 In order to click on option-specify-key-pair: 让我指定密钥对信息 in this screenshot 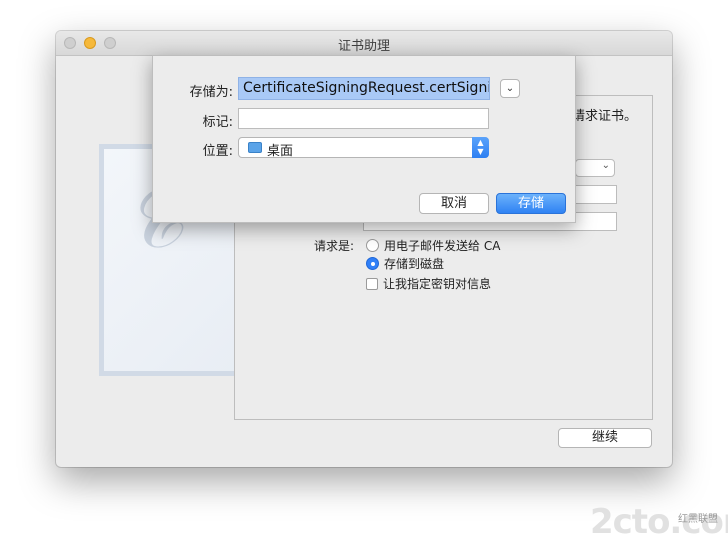, I will do `click(428, 283)`.